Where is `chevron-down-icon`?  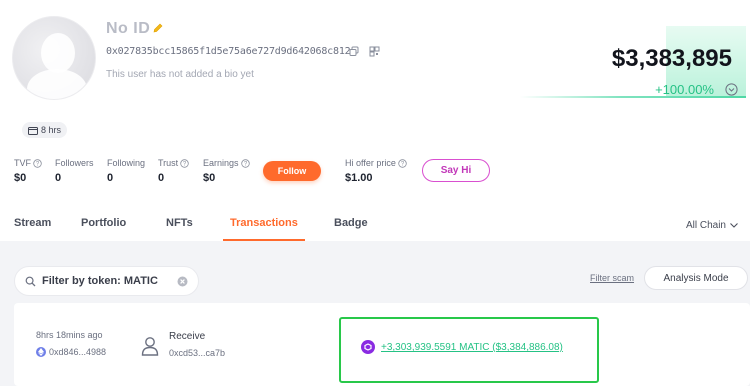
chevron-down-icon is located at coordinates (734, 225).